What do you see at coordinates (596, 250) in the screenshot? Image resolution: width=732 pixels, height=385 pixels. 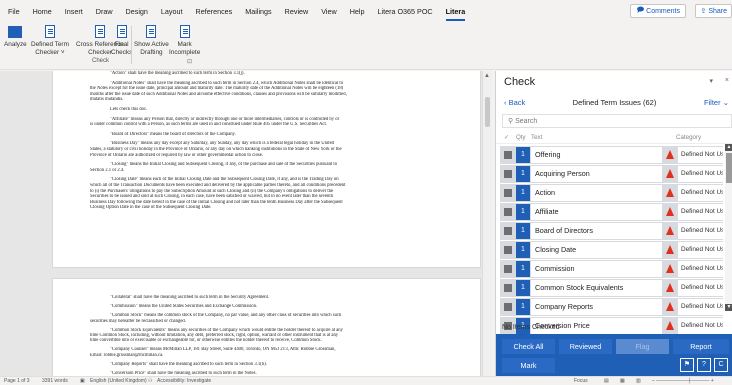 I see `row-text: Closing Date` at bounding box center [596, 250].